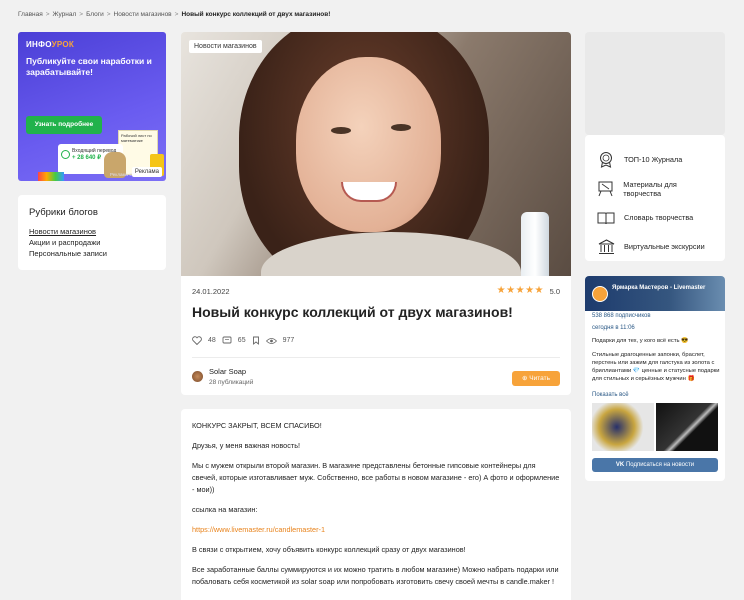 This screenshot has height=600, width=744. Describe the element at coordinates (621, 316) in the screenshot. I see `vk-subscribers: 538 868 подписчиков` at that location.